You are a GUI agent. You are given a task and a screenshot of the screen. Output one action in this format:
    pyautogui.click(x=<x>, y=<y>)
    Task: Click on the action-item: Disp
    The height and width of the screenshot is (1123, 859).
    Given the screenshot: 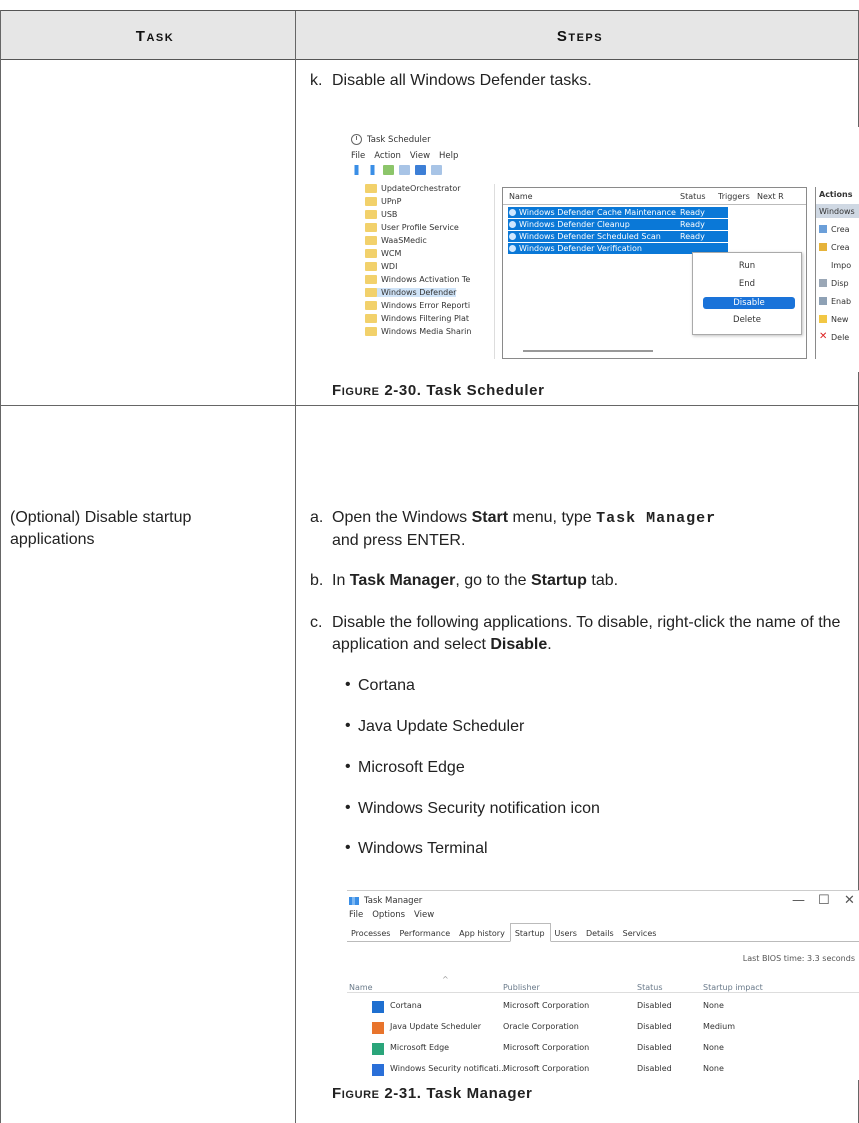 What is the action you would take?
    pyautogui.click(x=834, y=283)
    